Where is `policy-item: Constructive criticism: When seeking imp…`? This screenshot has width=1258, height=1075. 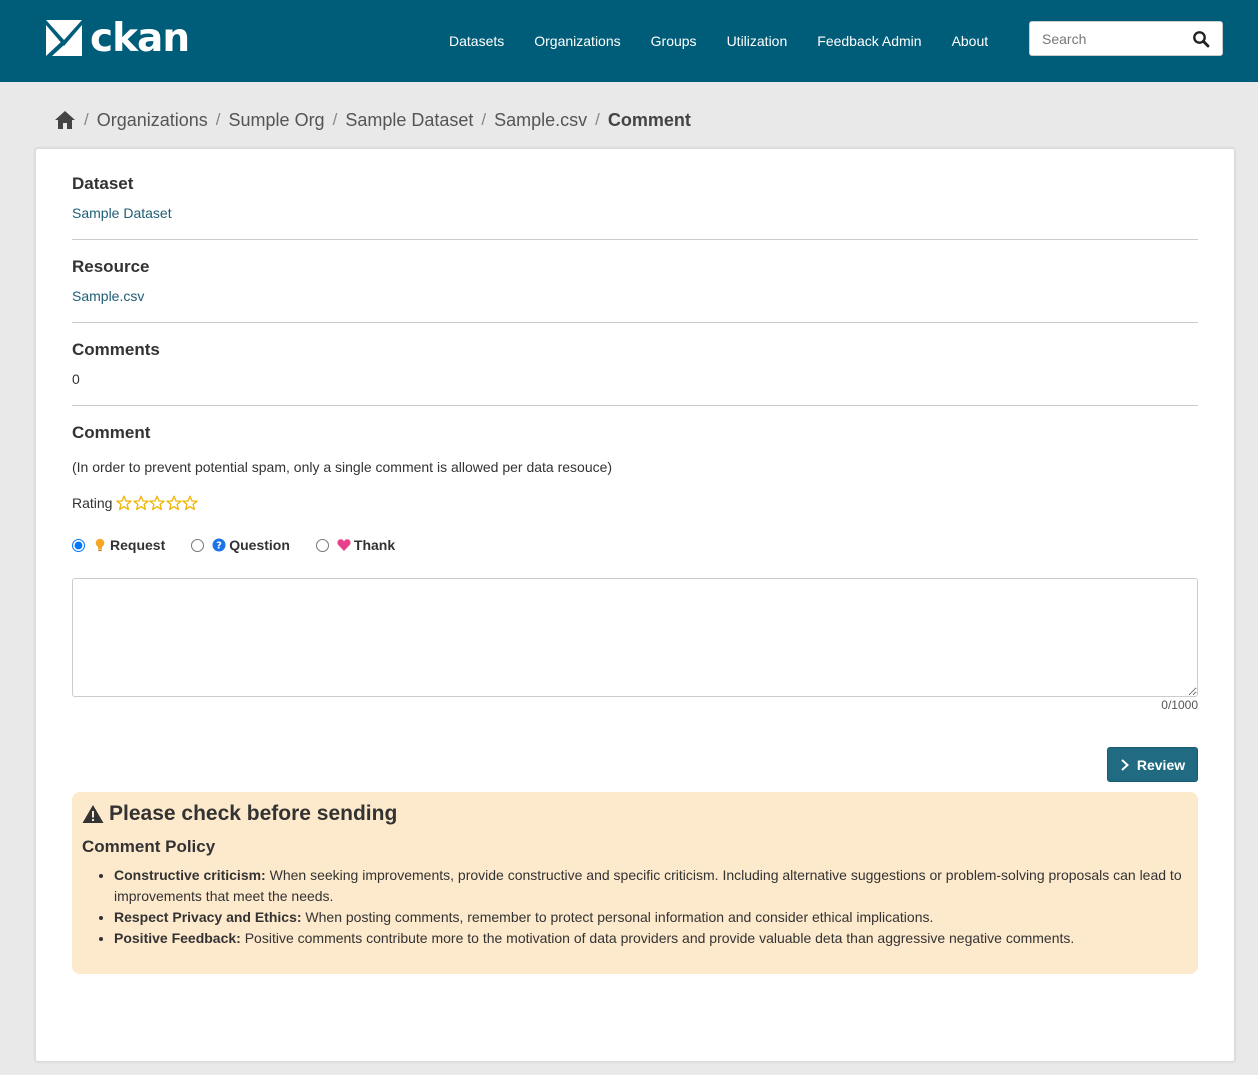 policy-item: Constructive criticism: When seeking imp… is located at coordinates (651, 886).